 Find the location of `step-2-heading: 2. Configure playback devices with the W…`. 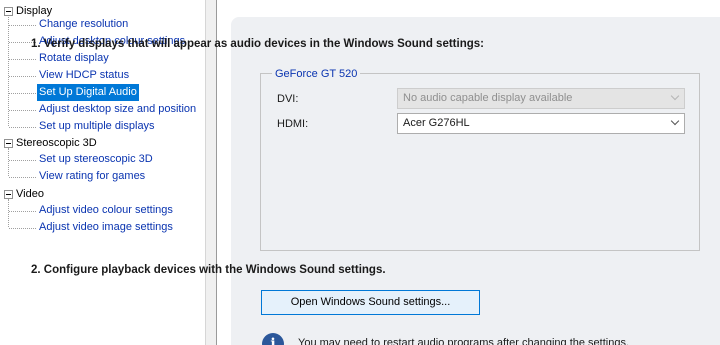

step-2-heading: 2. Configure playback devices with the W… is located at coordinates (208, 270).